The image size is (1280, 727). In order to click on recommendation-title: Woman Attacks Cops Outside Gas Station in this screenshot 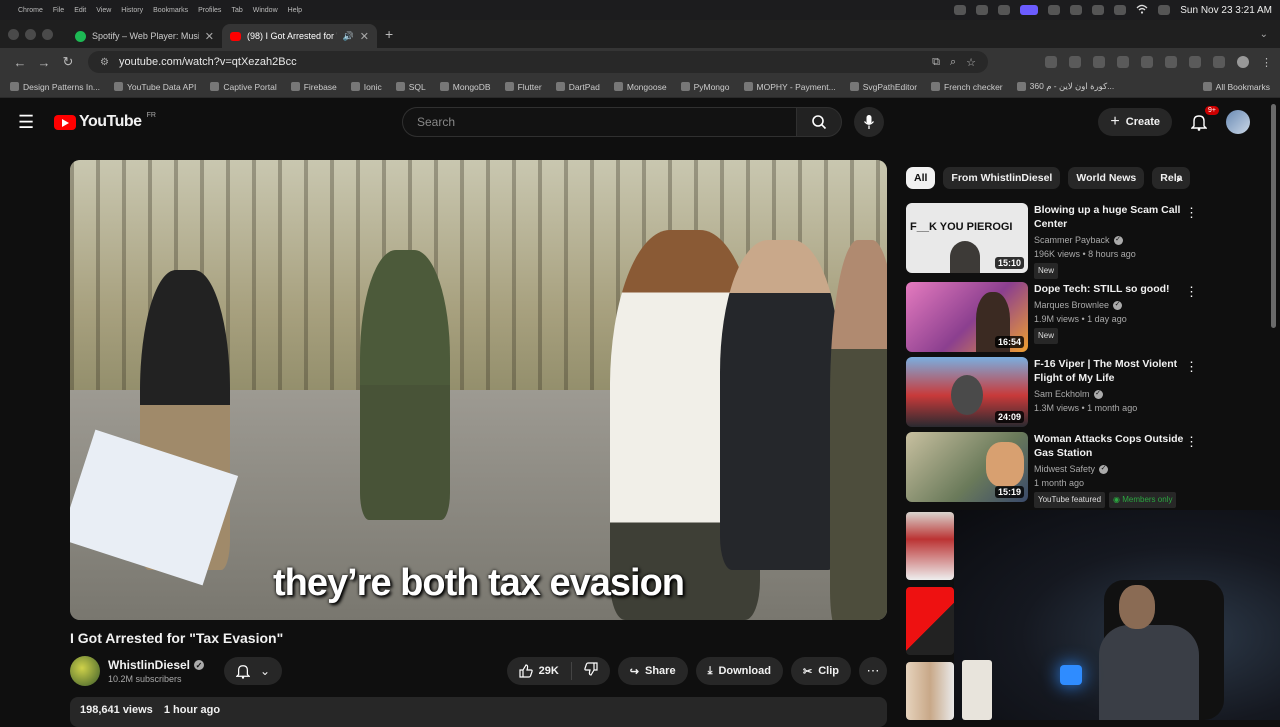, I will do `click(1109, 446)`.